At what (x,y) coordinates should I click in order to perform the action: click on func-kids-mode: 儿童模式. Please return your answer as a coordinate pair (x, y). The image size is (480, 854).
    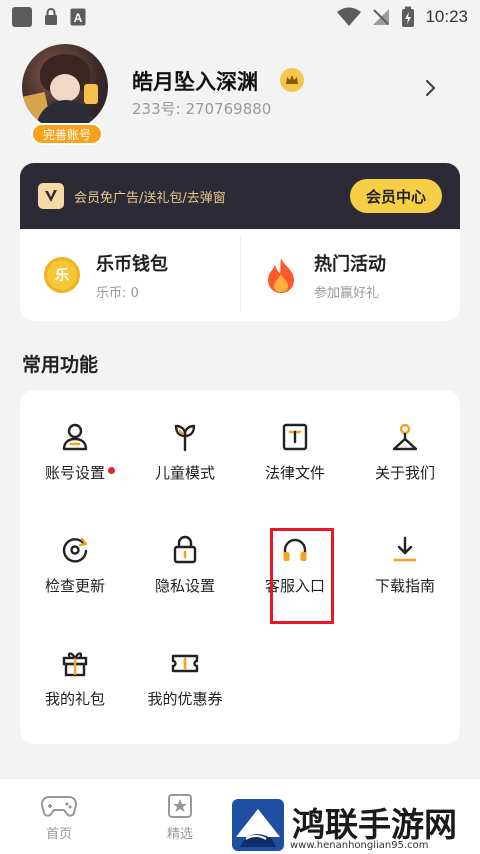
    Looking at the image, I should click on (185, 440).